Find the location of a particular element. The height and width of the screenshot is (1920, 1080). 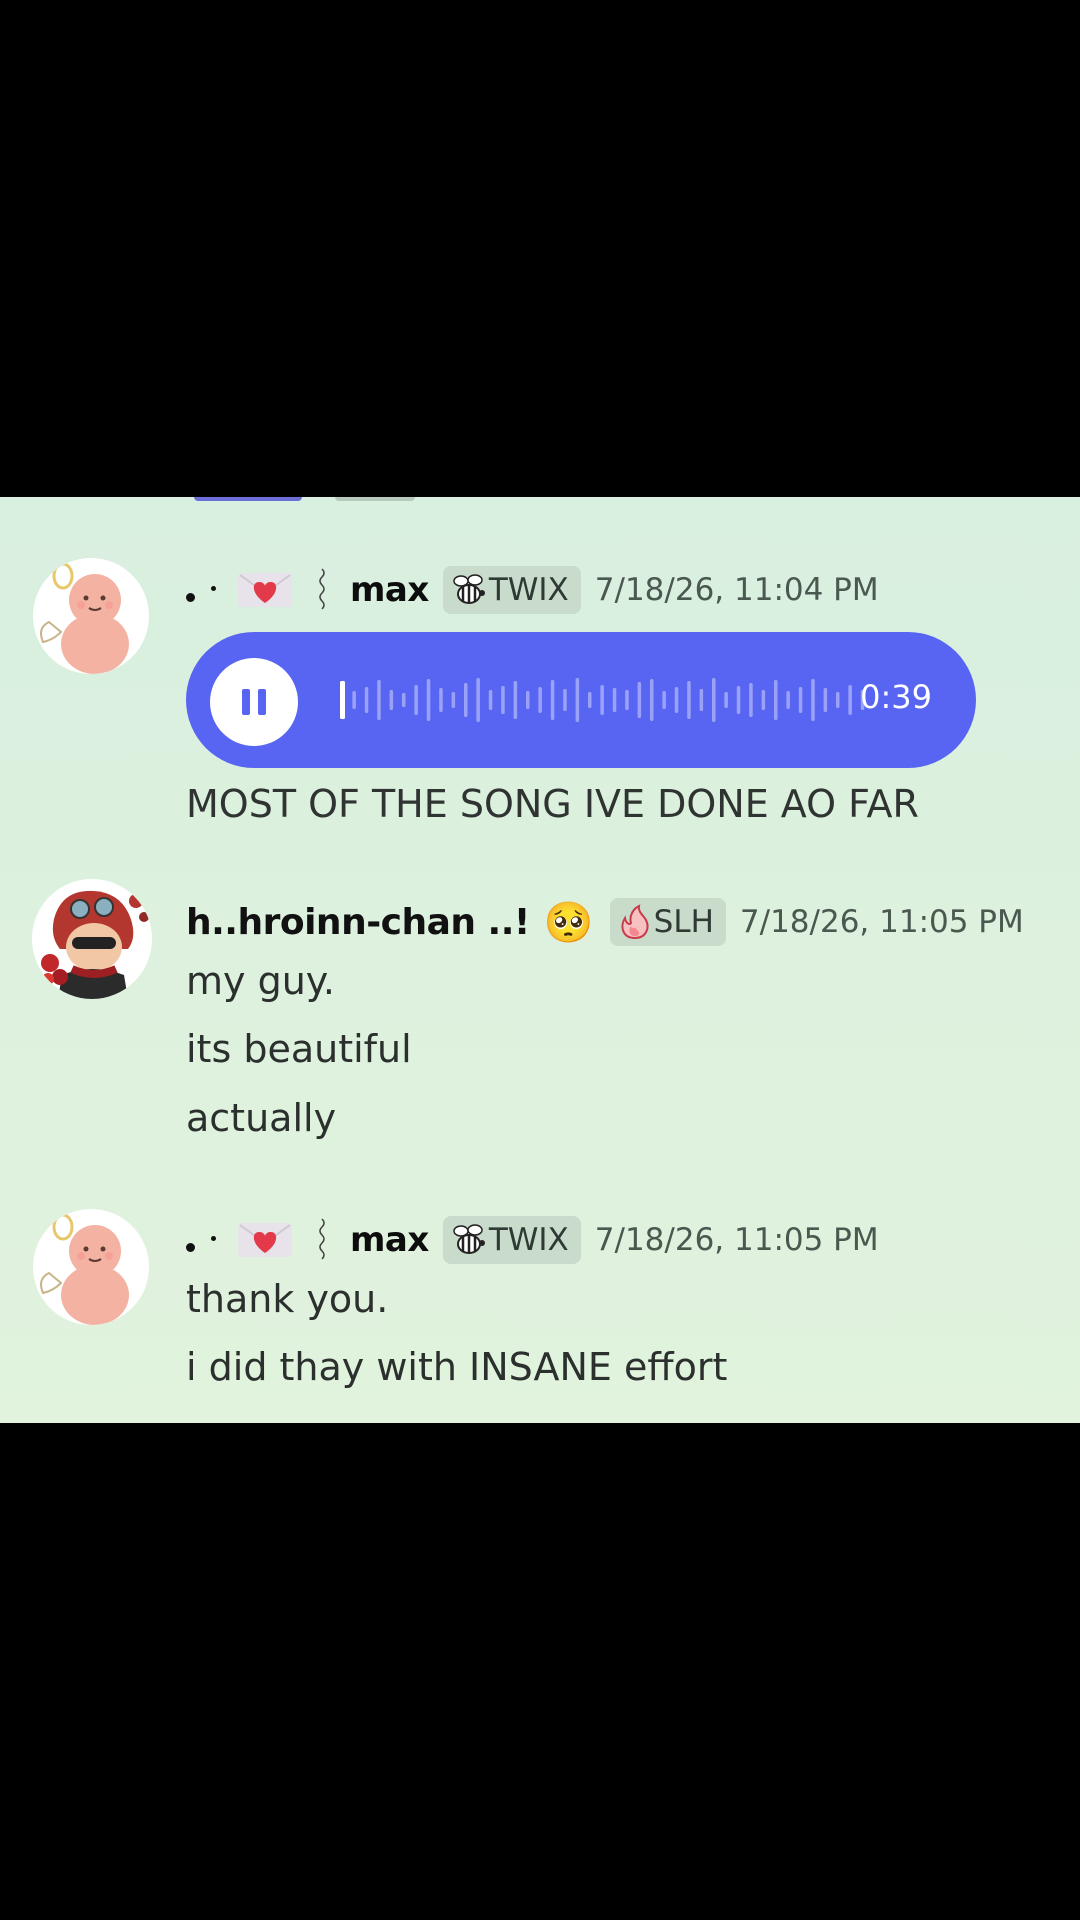

message-text: i did thay with INSANE effort is located at coordinates (457, 1367).